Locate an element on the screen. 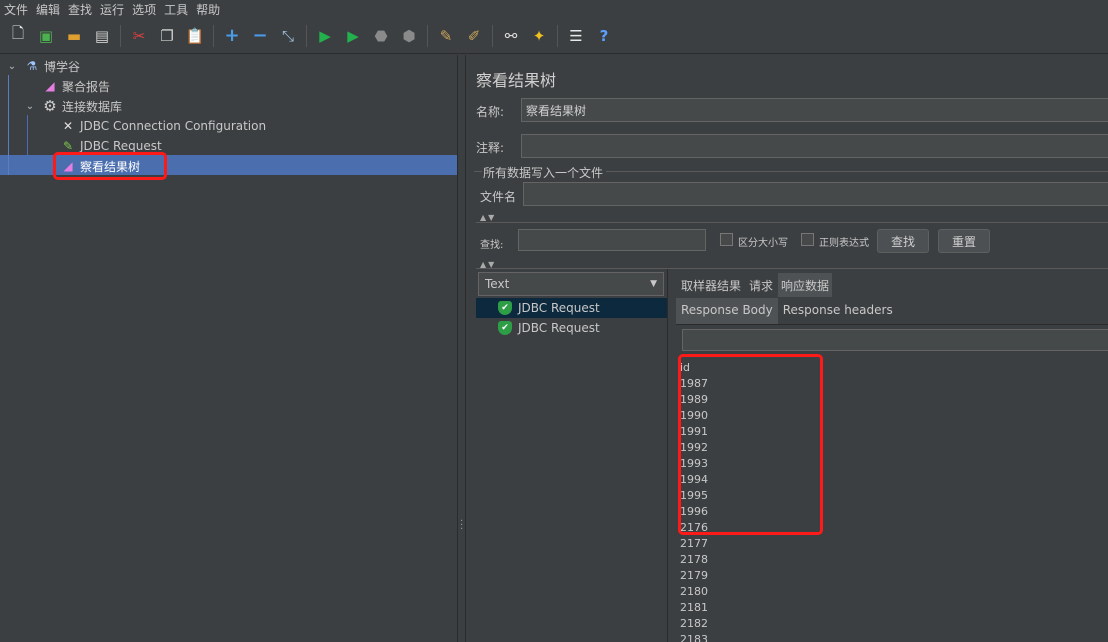 Image resolution: width=1108 pixels, height=642 pixels. clear-all-icon: ✐ is located at coordinates (474, 36).